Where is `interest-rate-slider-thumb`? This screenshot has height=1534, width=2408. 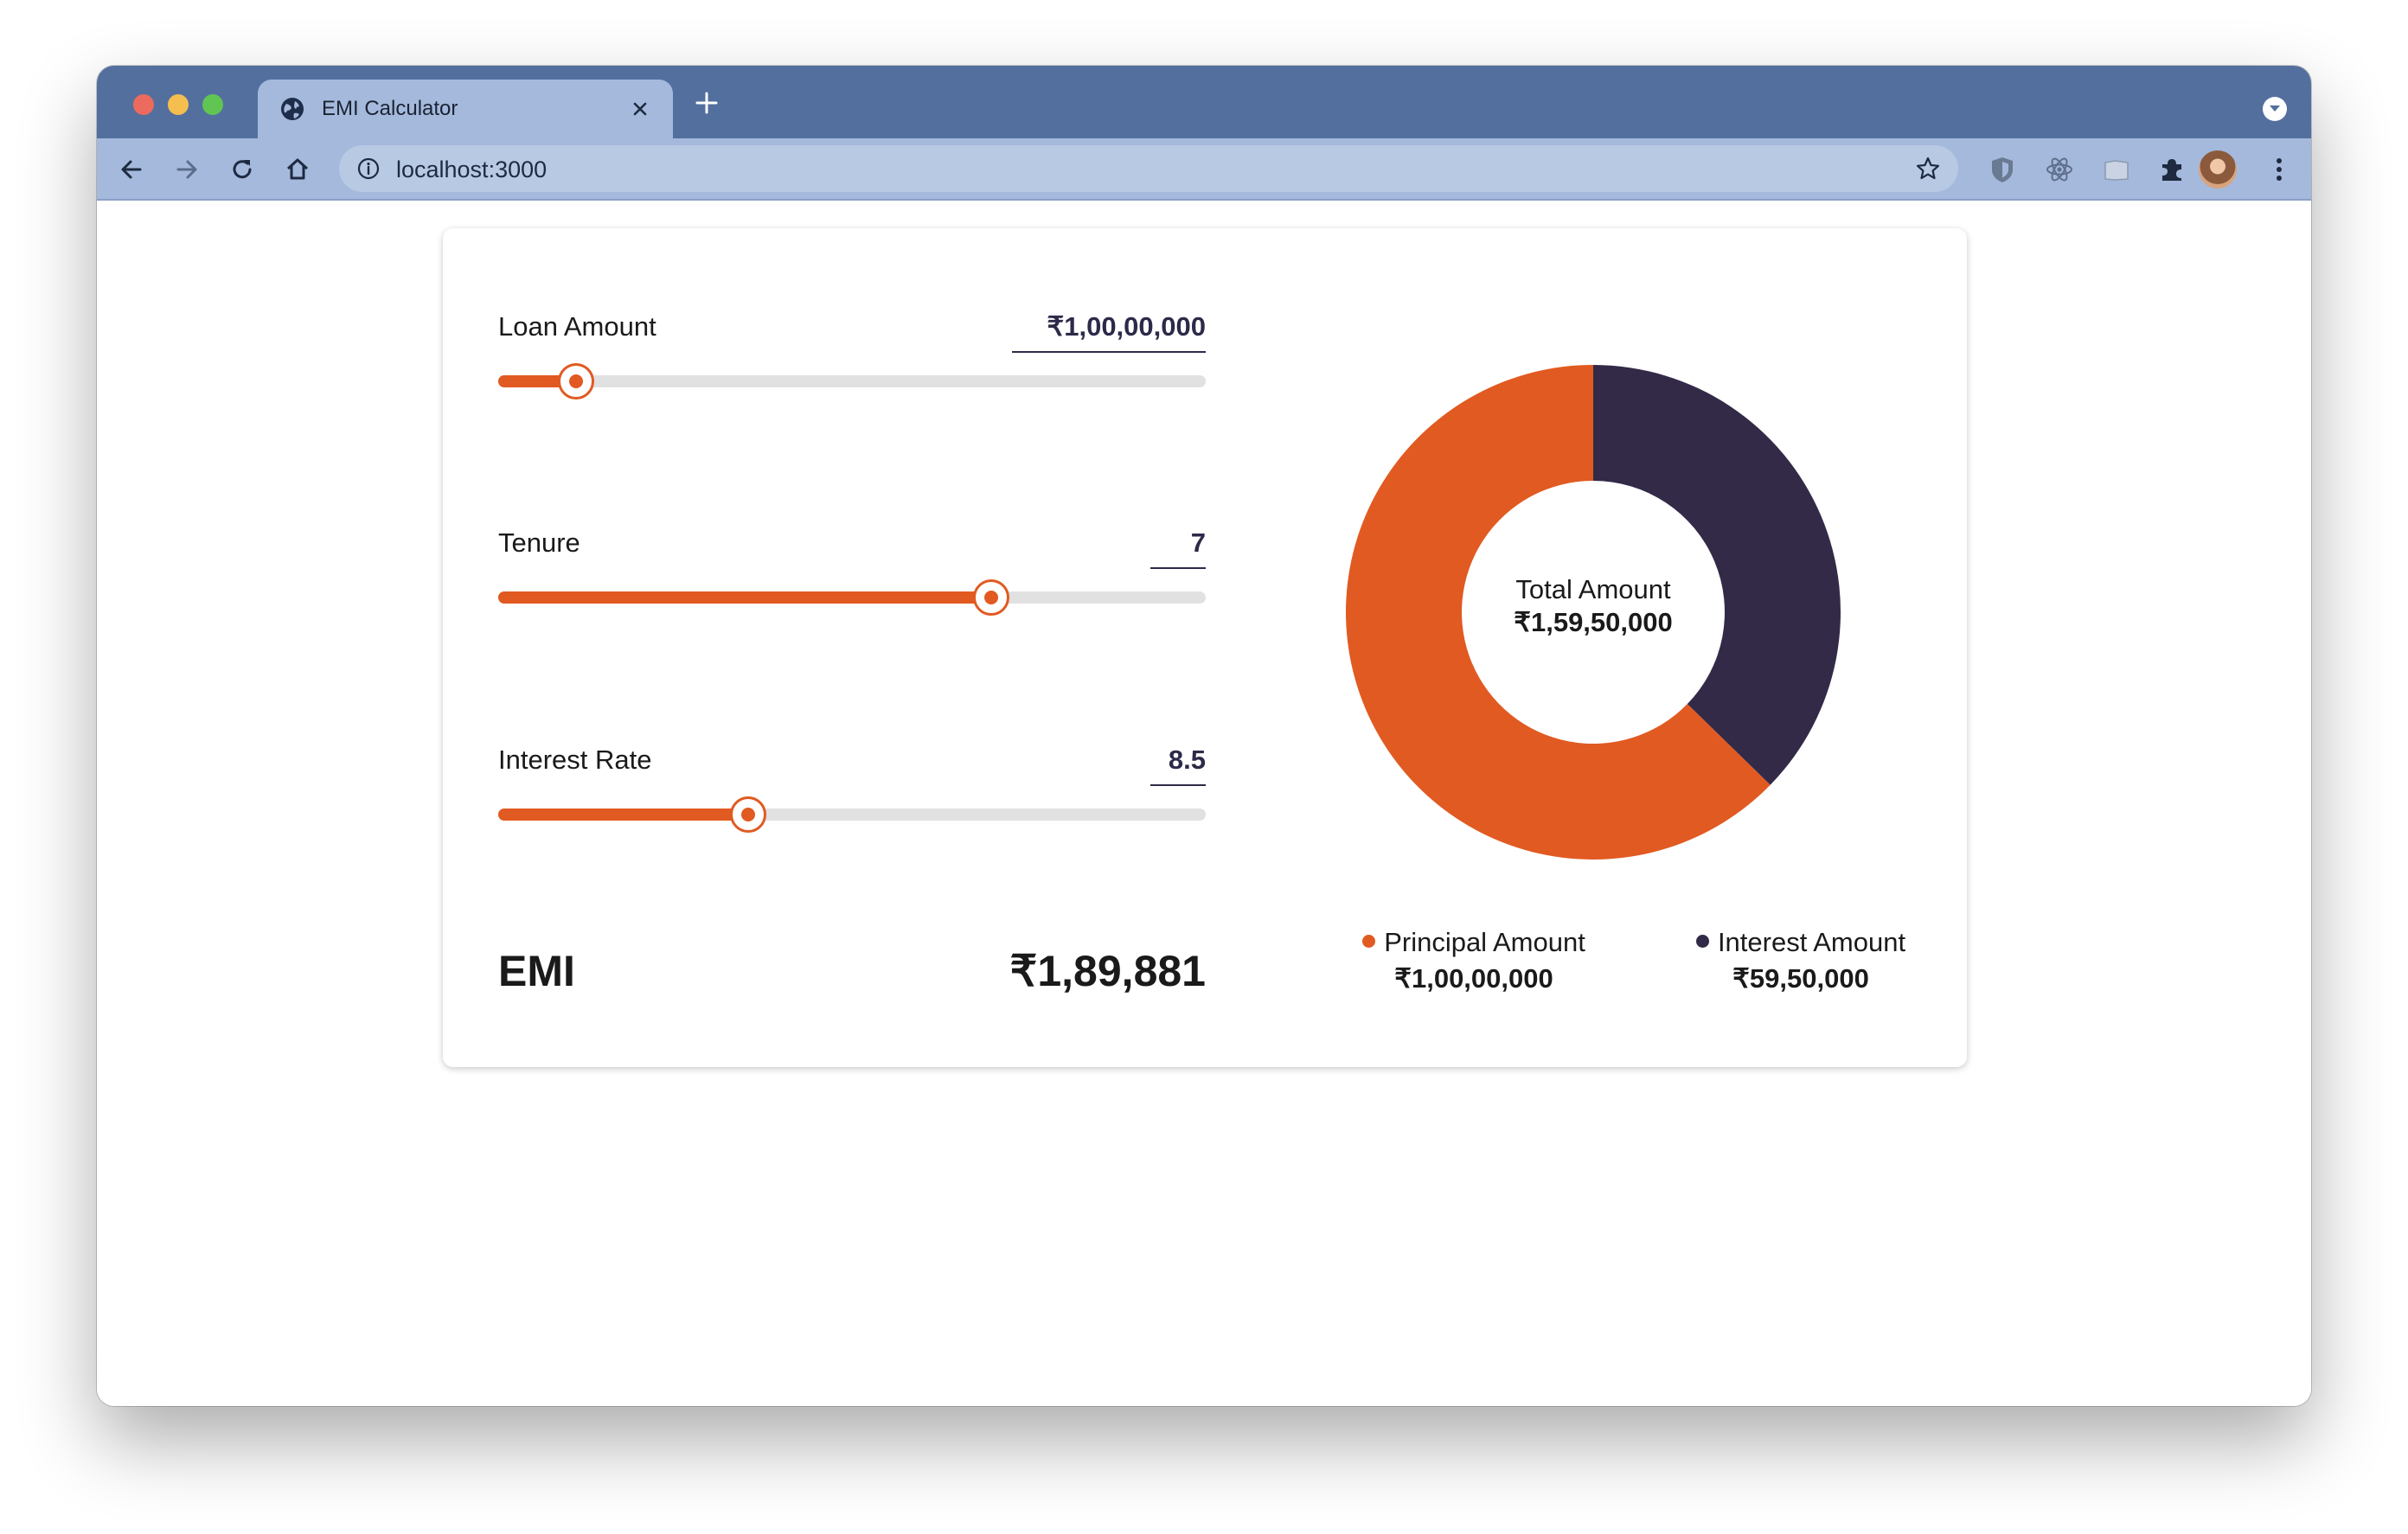 interest-rate-slider-thumb is located at coordinates (747, 814).